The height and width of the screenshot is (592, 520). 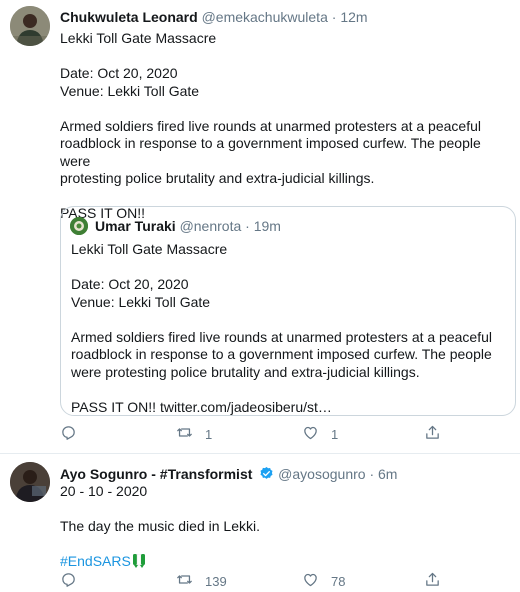 I want to click on like-button: 1, so click(x=320, y=434).